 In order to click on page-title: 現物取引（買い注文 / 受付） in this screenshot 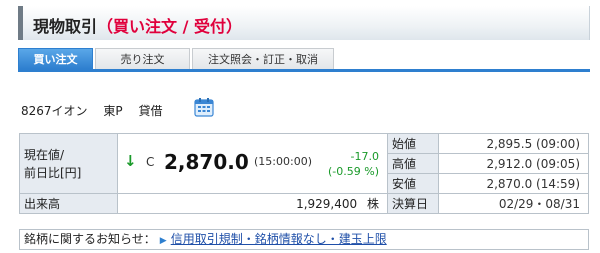, I will do `click(137, 25)`.